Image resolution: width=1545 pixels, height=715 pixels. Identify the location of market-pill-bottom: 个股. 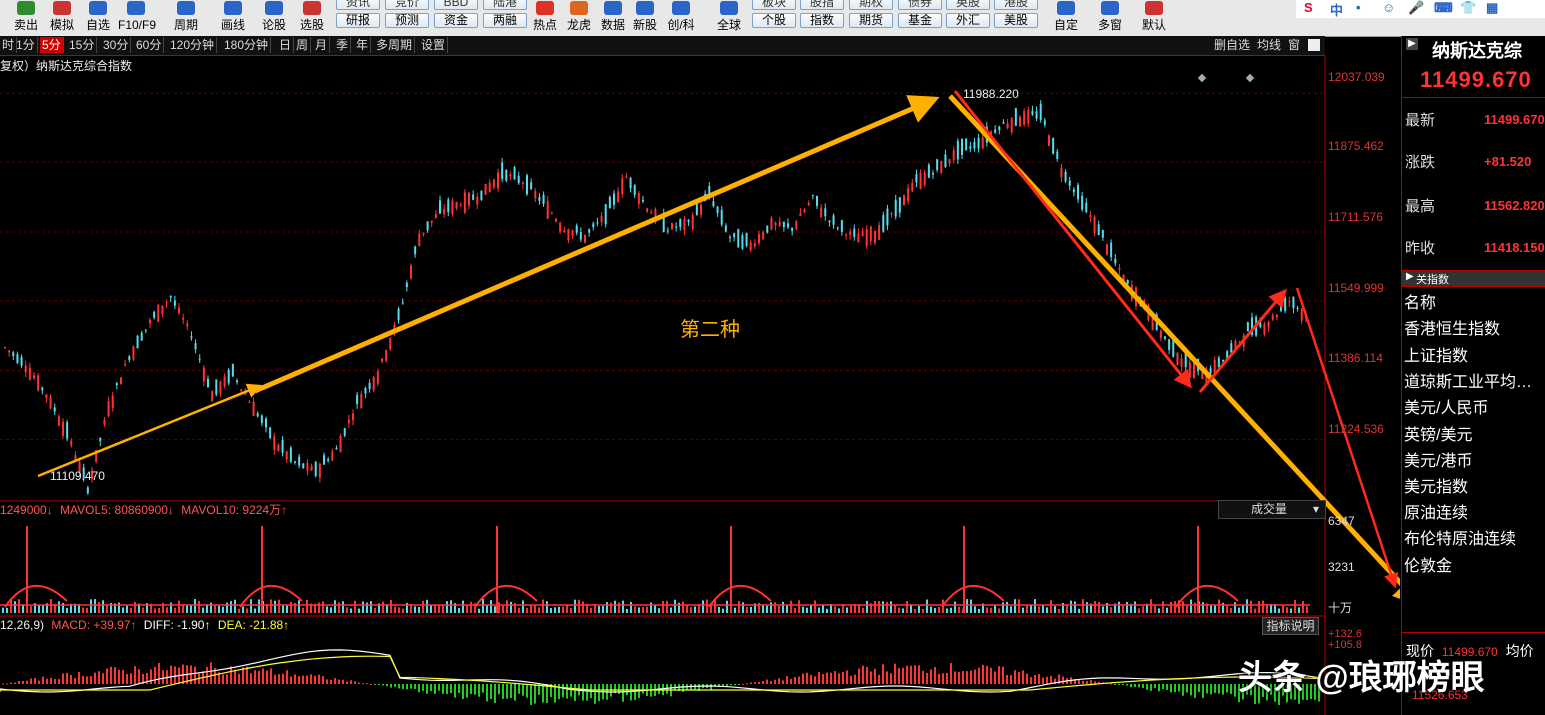
(774, 20).